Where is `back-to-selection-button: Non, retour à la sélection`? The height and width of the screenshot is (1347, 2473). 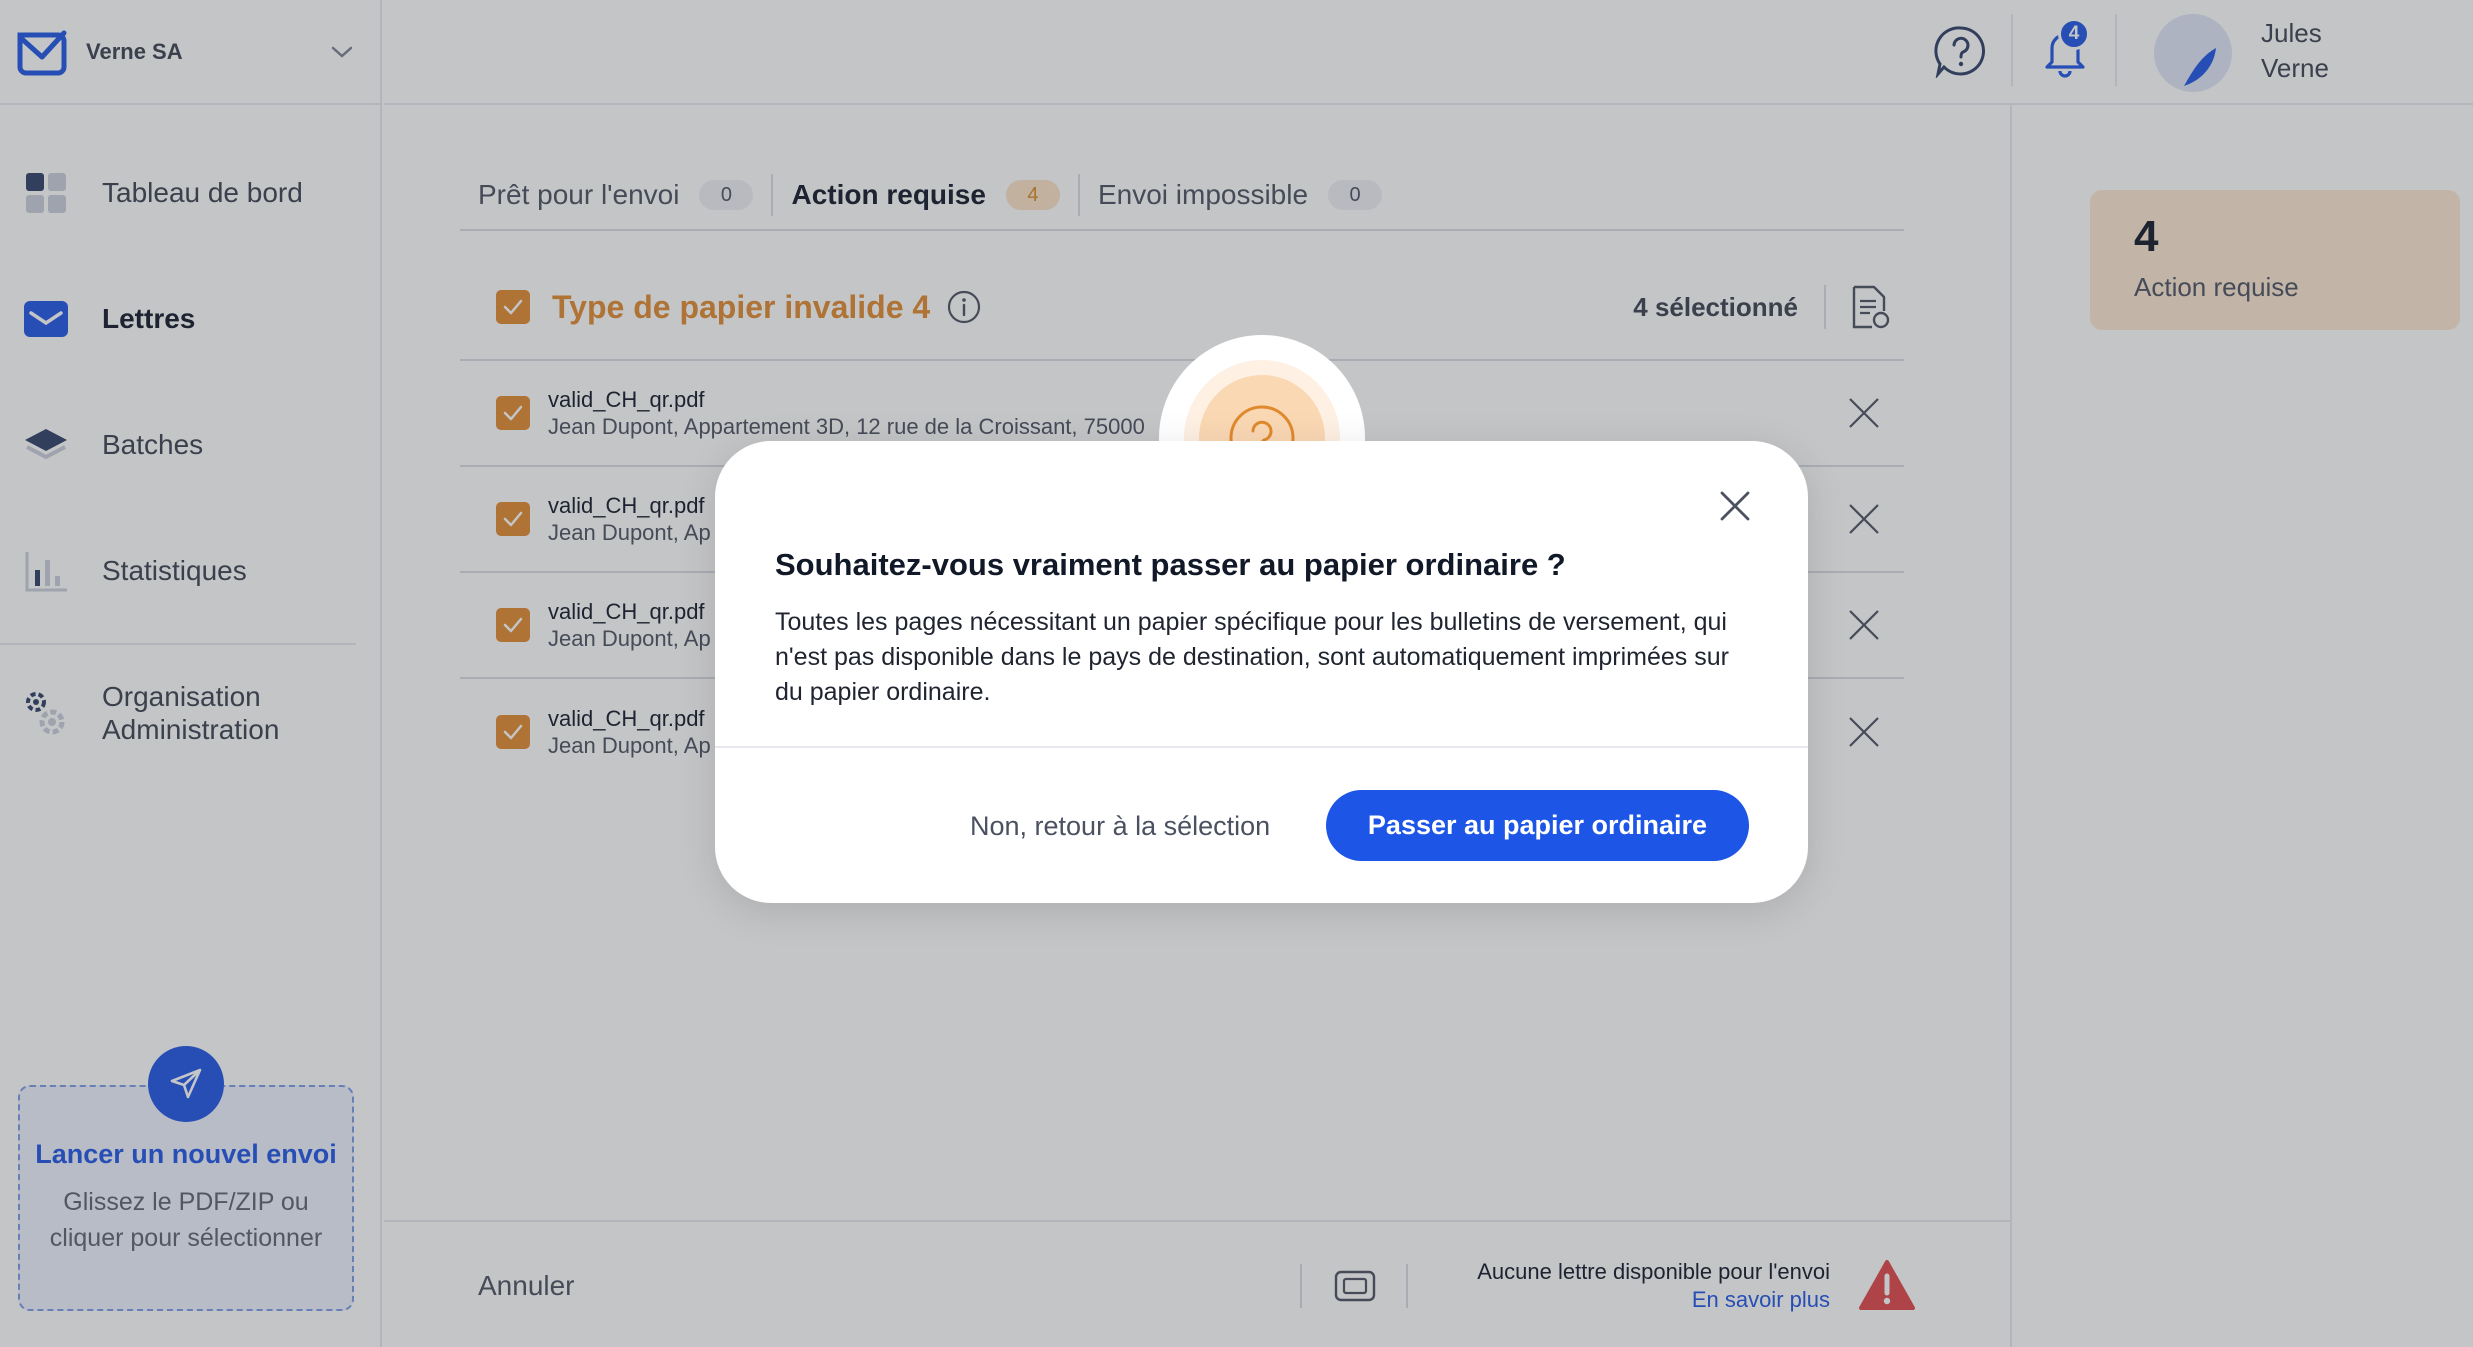 back-to-selection-button: Non, retour à la sélection is located at coordinates (1120, 826).